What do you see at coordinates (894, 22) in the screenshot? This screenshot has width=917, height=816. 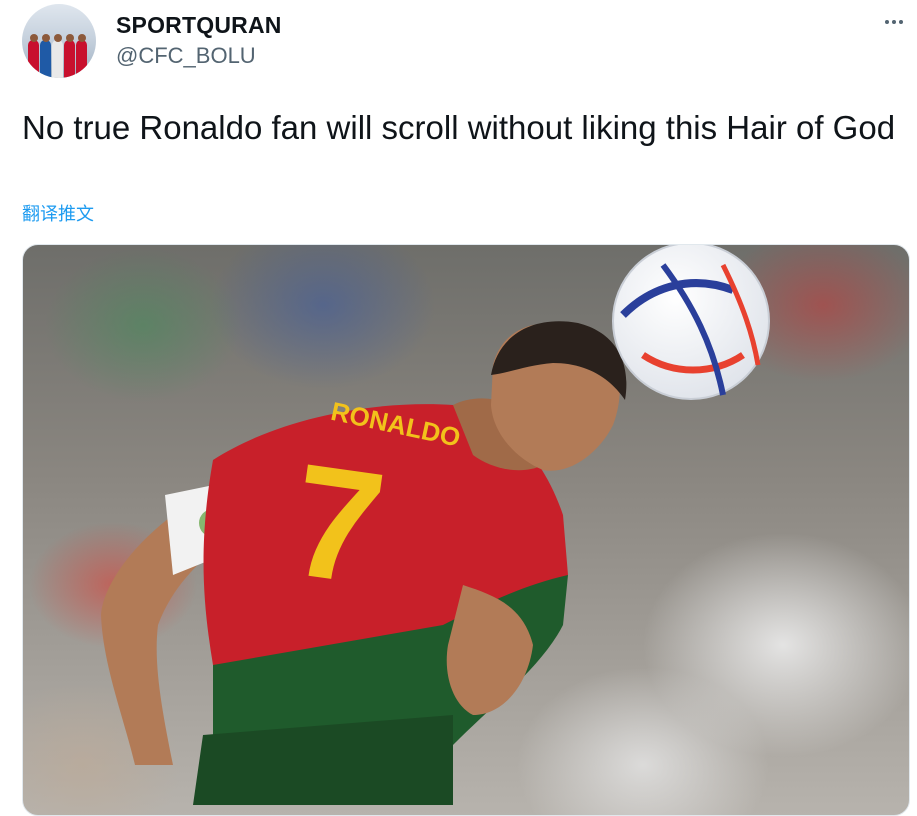 I see `more-options-icon` at bounding box center [894, 22].